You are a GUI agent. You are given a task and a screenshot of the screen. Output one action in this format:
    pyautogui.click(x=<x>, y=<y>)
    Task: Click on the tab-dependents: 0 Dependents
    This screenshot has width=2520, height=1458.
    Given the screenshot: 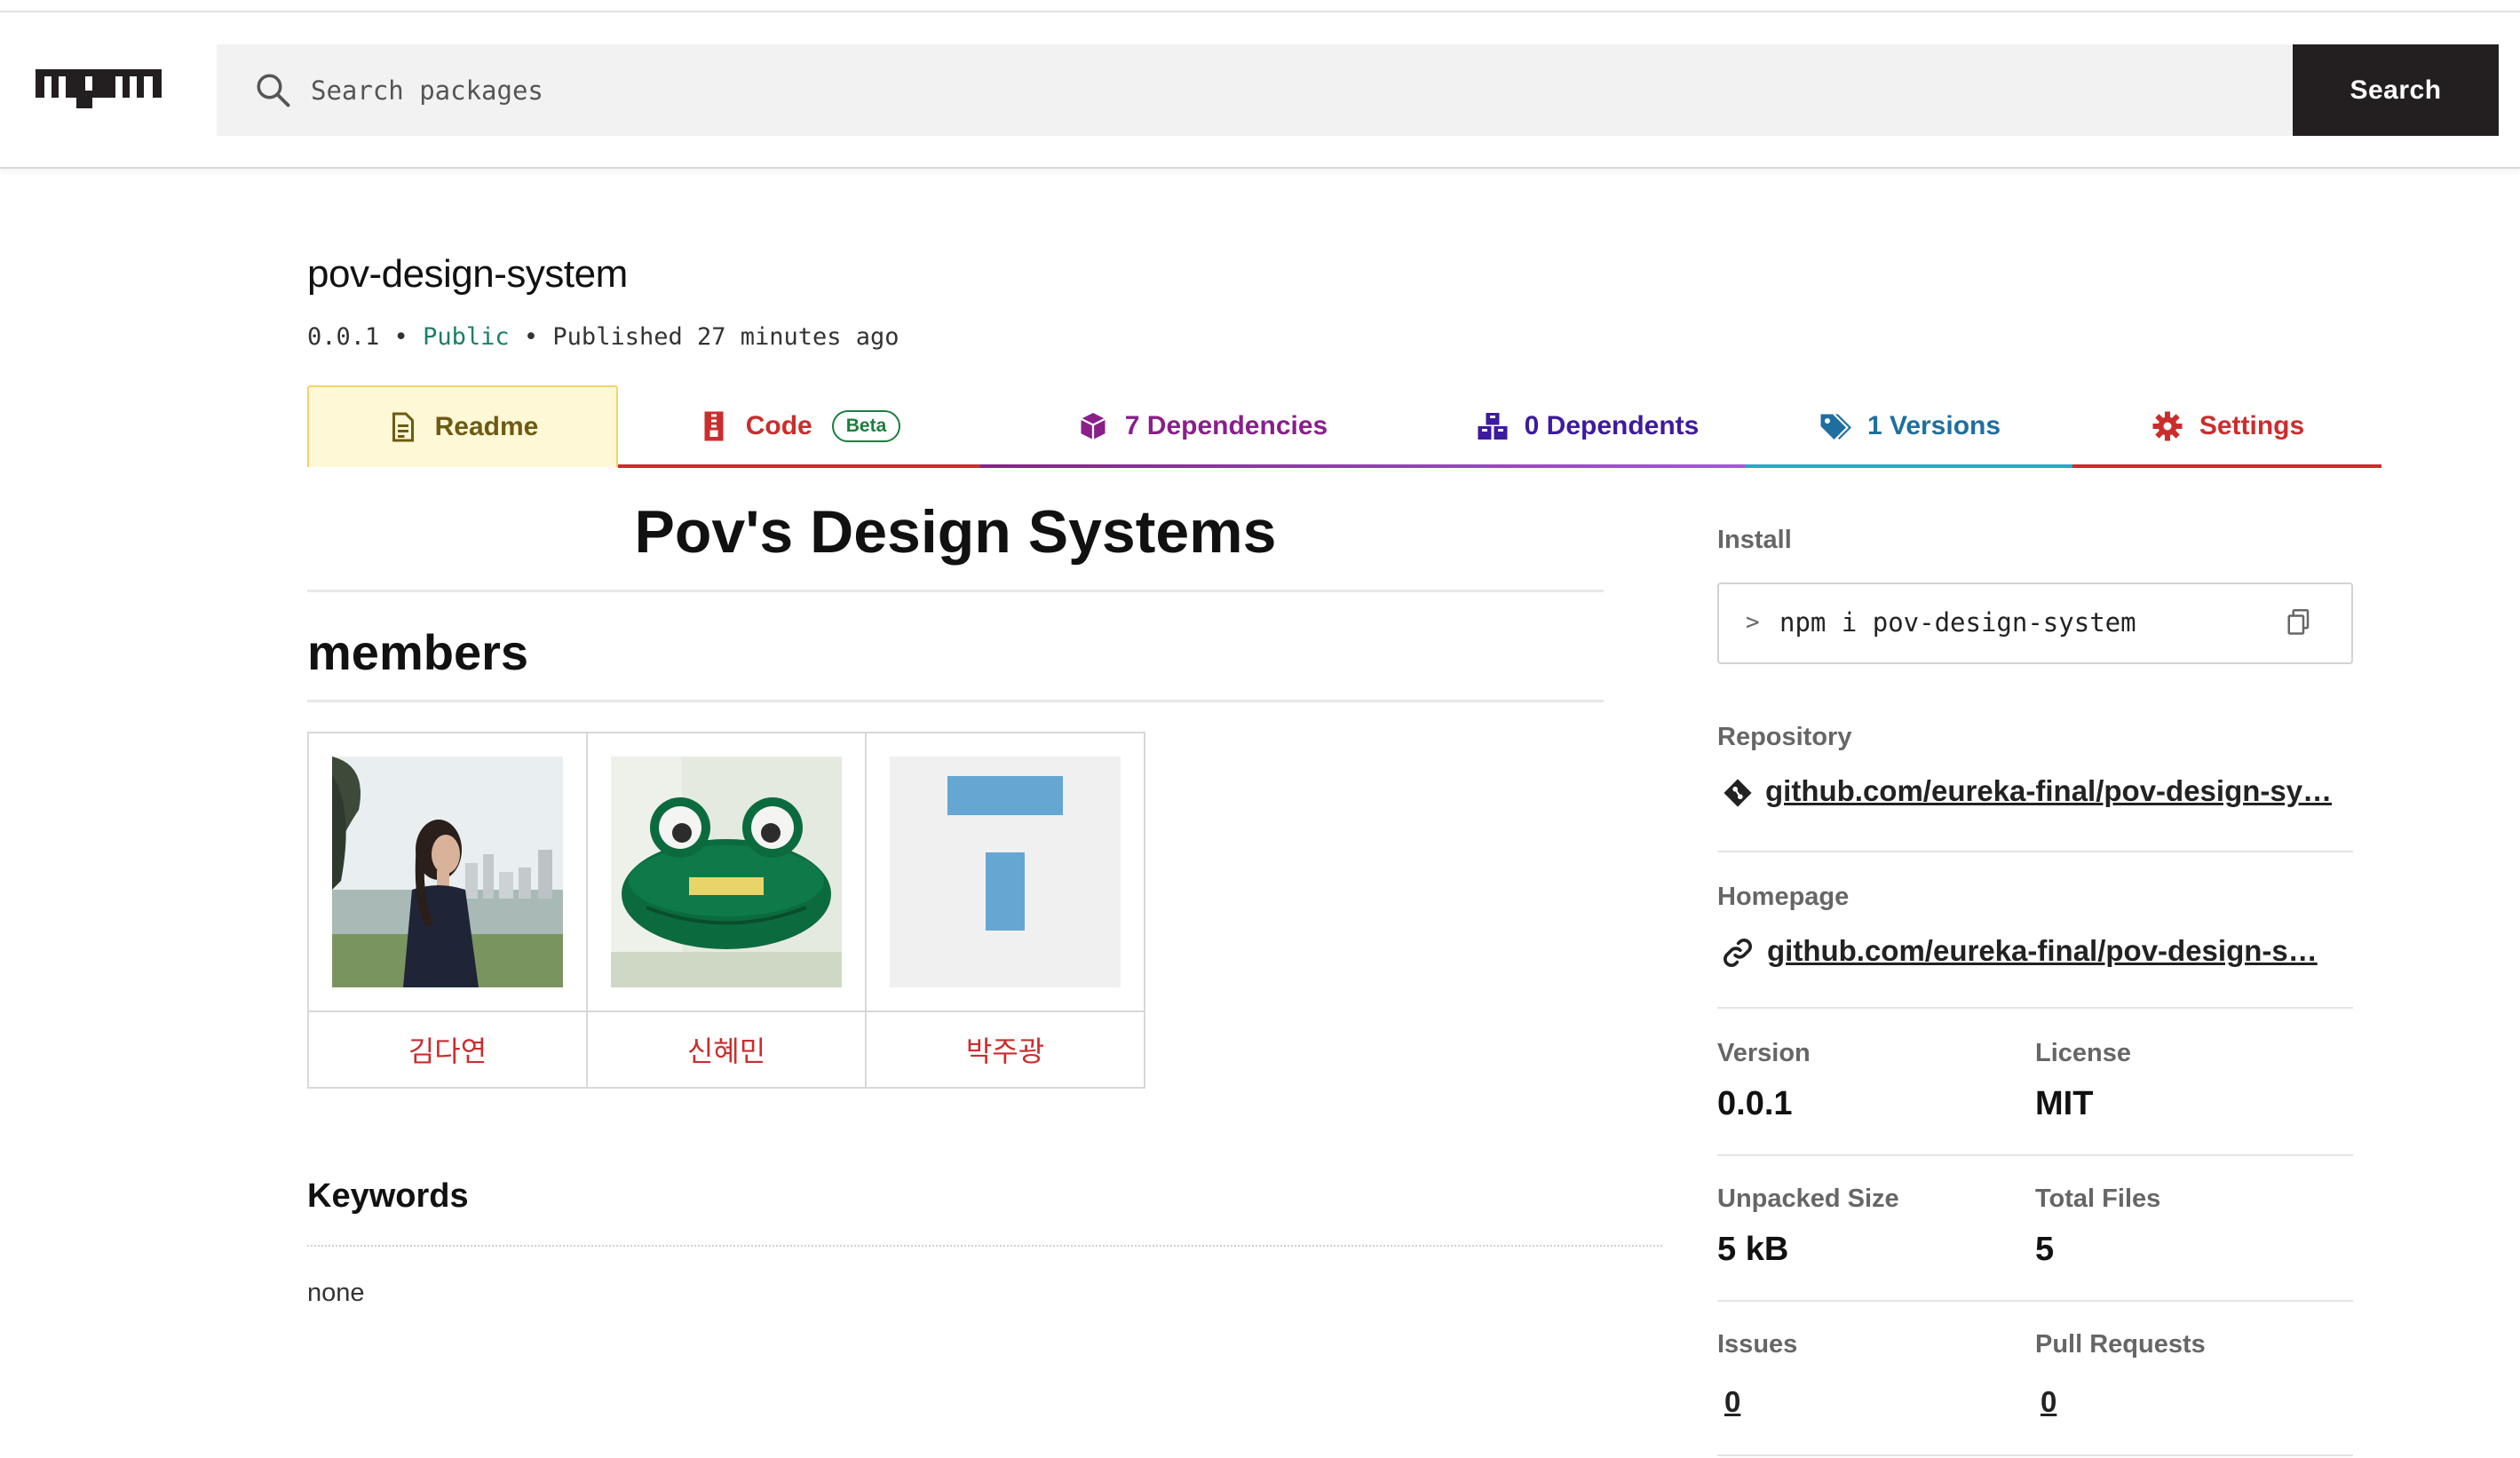 What is the action you would take?
    pyautogui.click(x=1587, y=426)
    